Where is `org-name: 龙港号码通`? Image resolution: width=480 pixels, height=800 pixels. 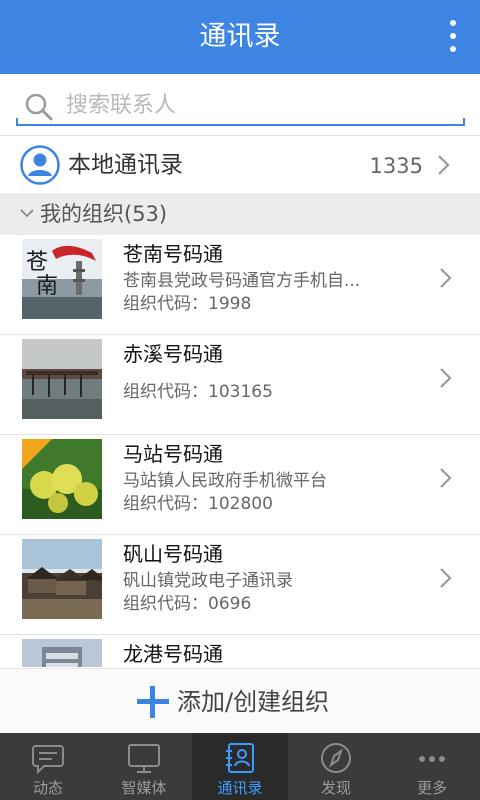
org-name: 龙港号码通 is located at coordinates (173, 654).